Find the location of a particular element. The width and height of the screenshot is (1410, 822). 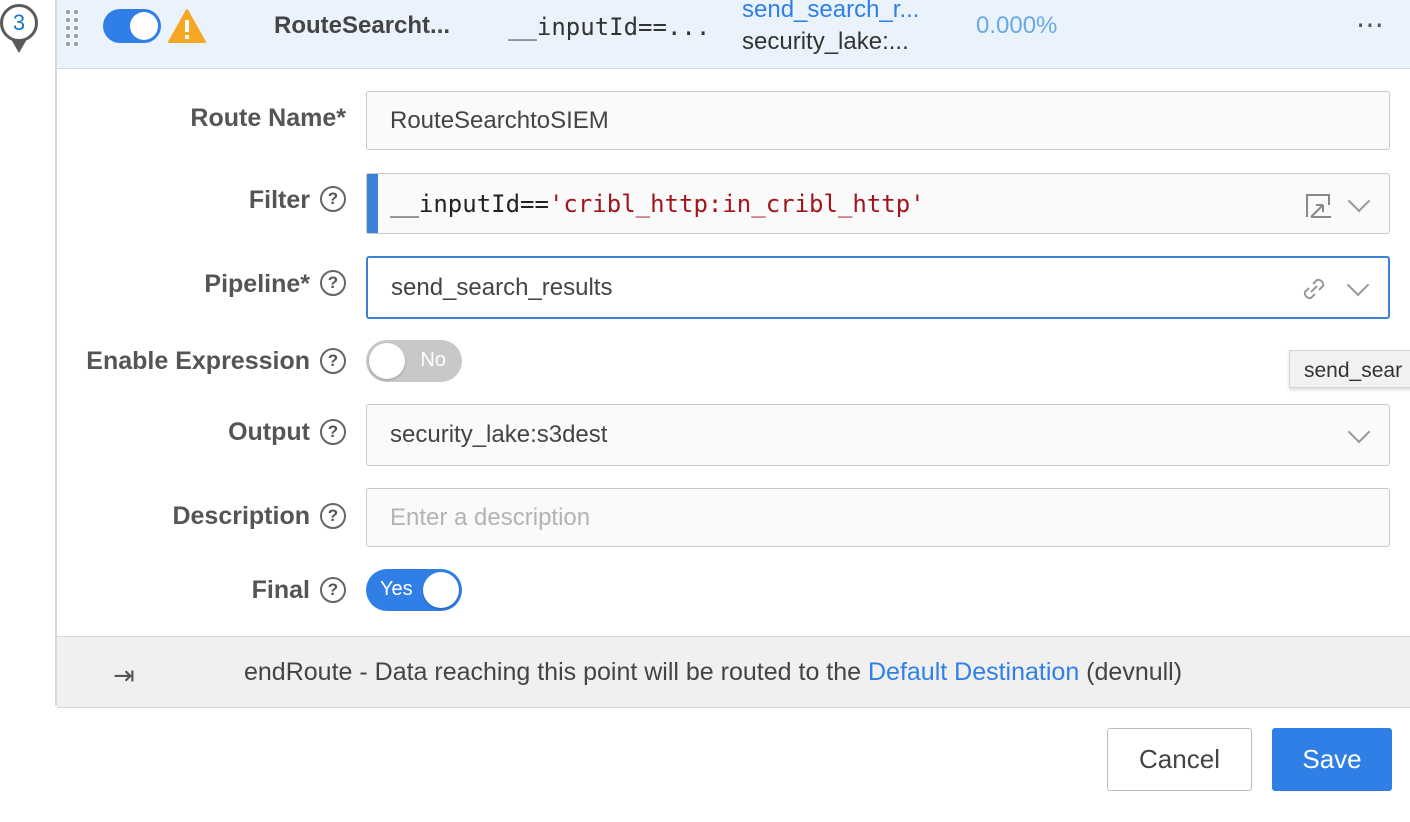

route-number-badge: 3 is located at coordinates (19, 23).